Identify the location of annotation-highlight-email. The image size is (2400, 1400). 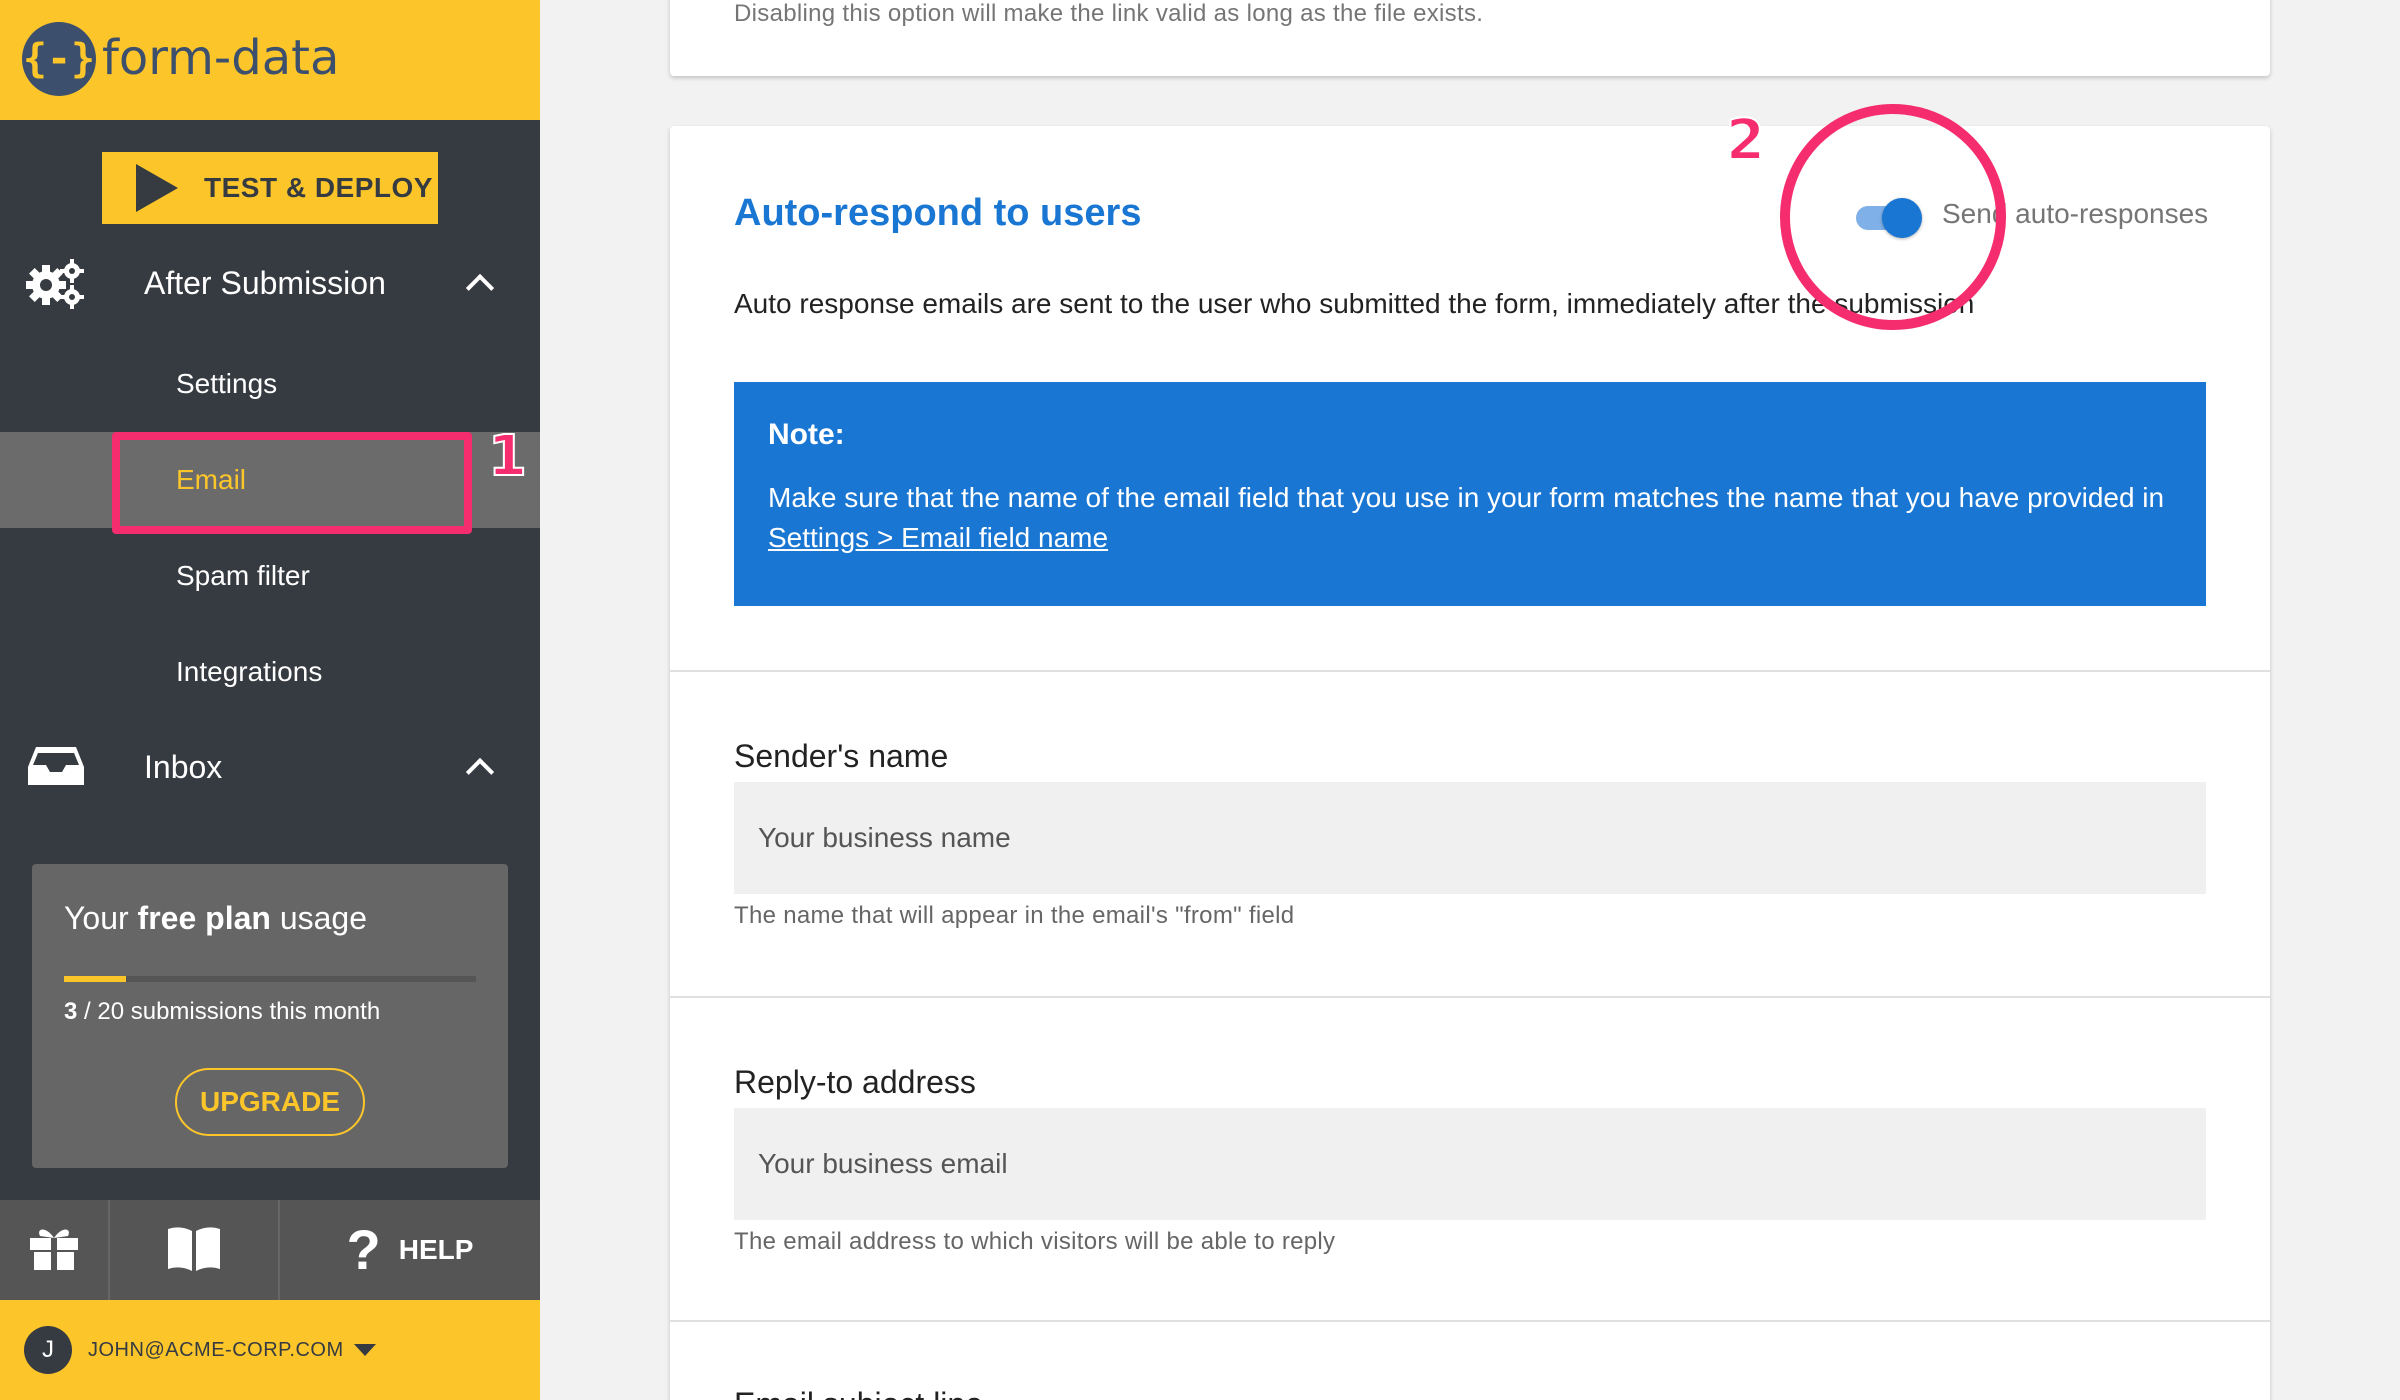
(292, 483).